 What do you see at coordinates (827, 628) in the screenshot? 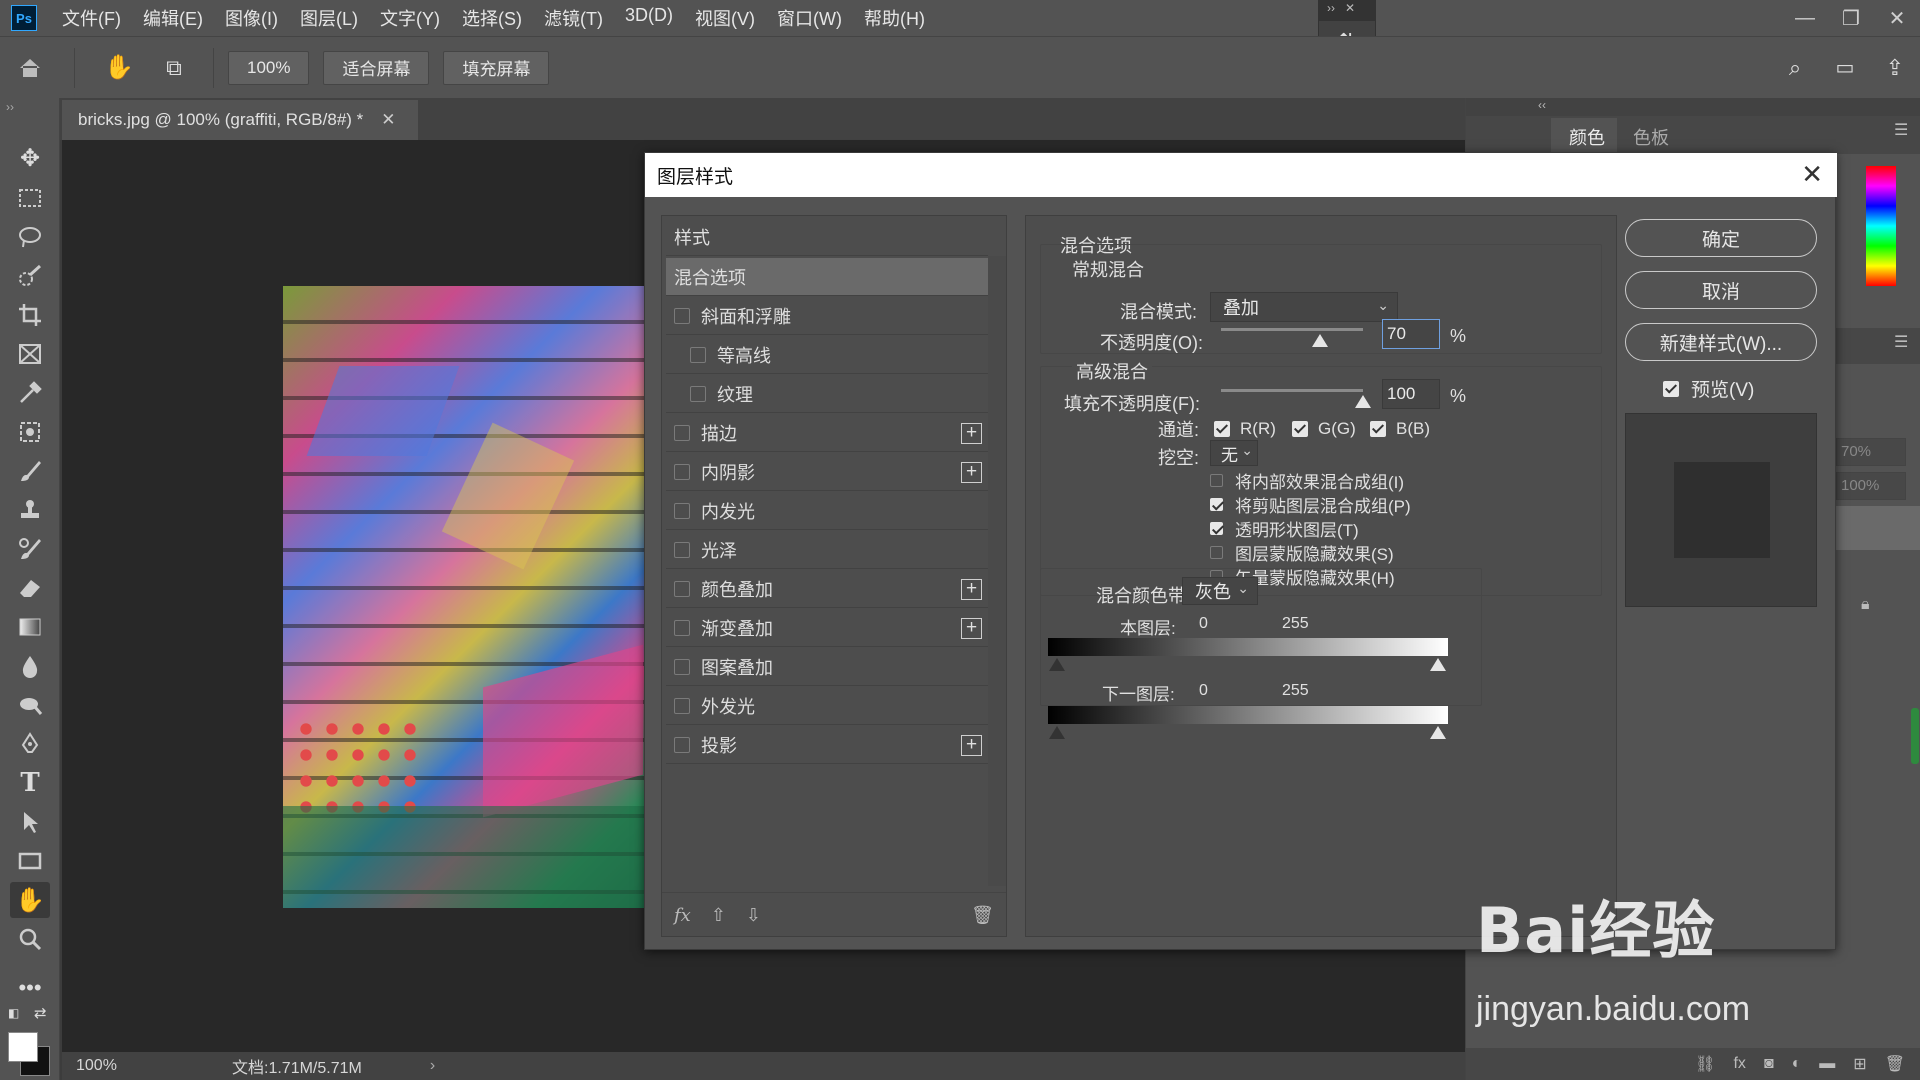
I see `style-item-9: 渐变叠加 +` at bounding box center [827, 628].